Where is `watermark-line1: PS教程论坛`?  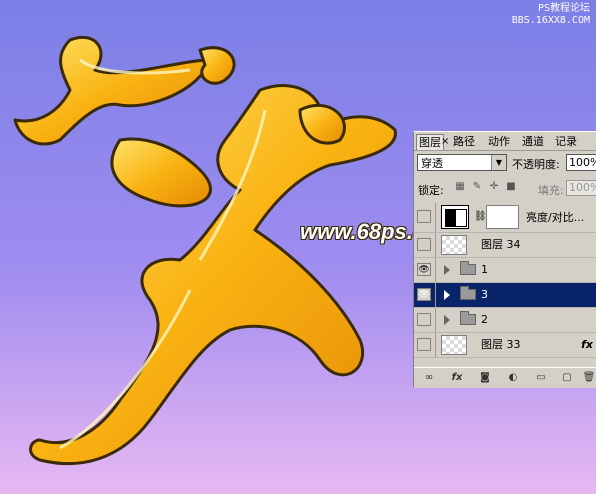 watermark-line1: PS教程论坛 is located at coordinates (563, 8).